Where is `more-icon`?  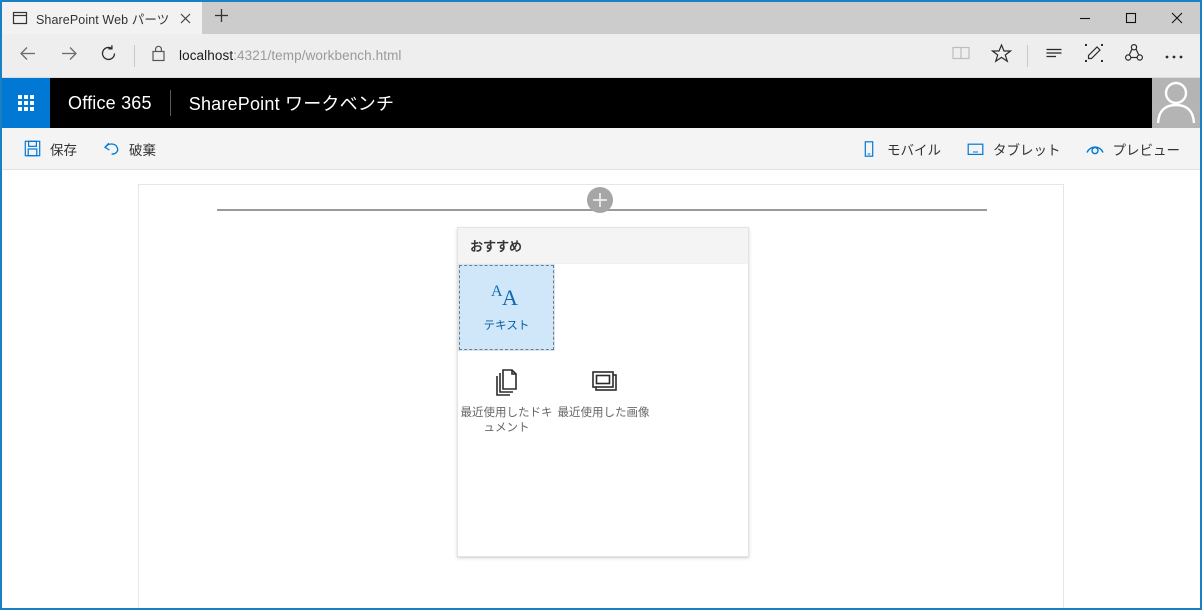 more-icon is located at coordinates (1174, 56).